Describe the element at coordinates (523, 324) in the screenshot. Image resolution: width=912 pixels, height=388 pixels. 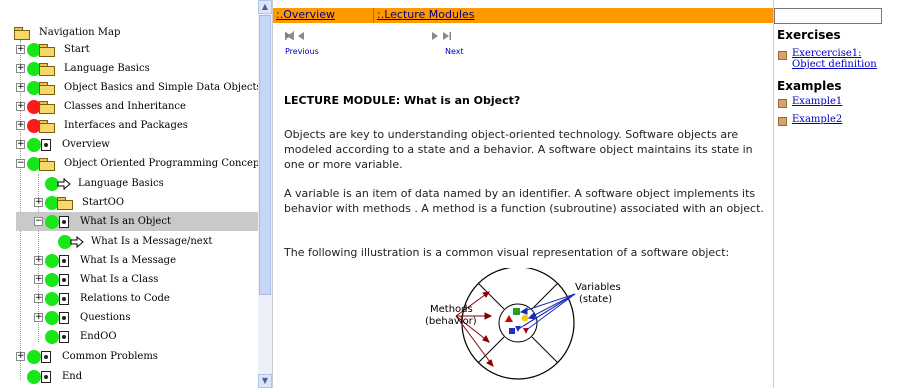
I see `object-illustration: Methods (behavior) Variables (state)` at that location.